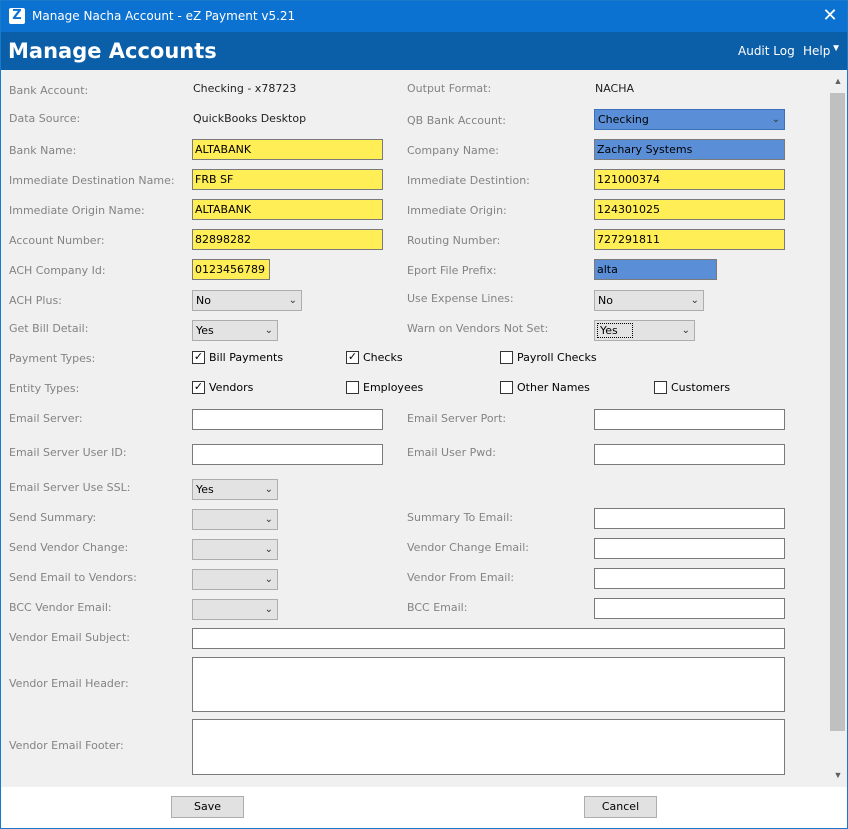 This screenshot has width=848, height=829. Describe the element at coordinates (35, 300) in the screenshot. I see `ach-plus-label: ACH Plus:` at that location.